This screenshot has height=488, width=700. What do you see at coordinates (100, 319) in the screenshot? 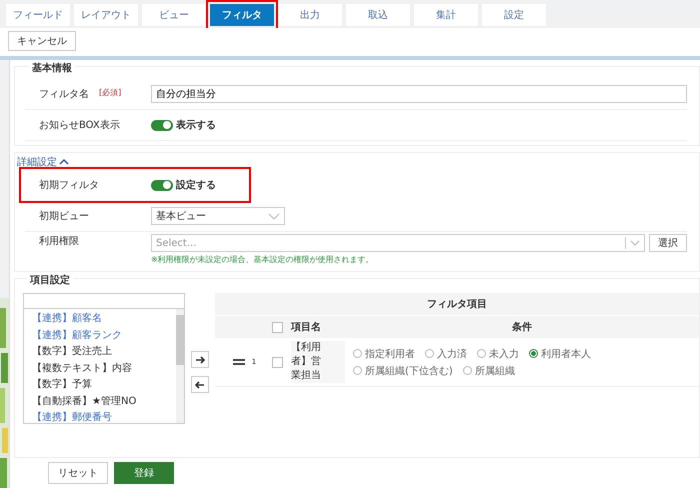
I see `list-item: 【連携】顧客名` at bounding box center [100, 319].